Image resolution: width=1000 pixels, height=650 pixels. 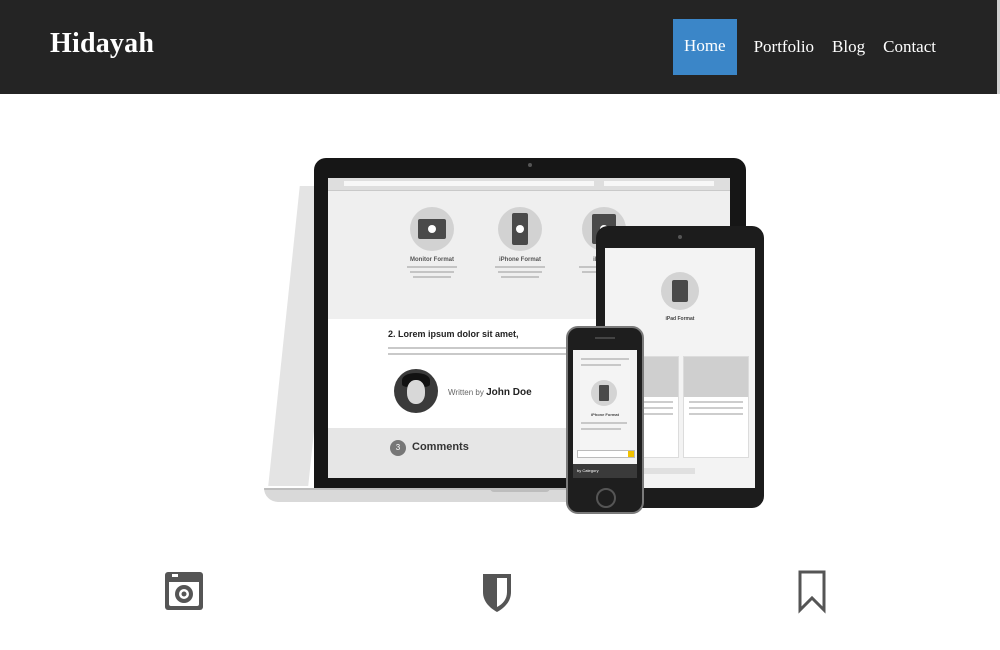 I want to click on browser-search-field, so click(x=659, y=183).